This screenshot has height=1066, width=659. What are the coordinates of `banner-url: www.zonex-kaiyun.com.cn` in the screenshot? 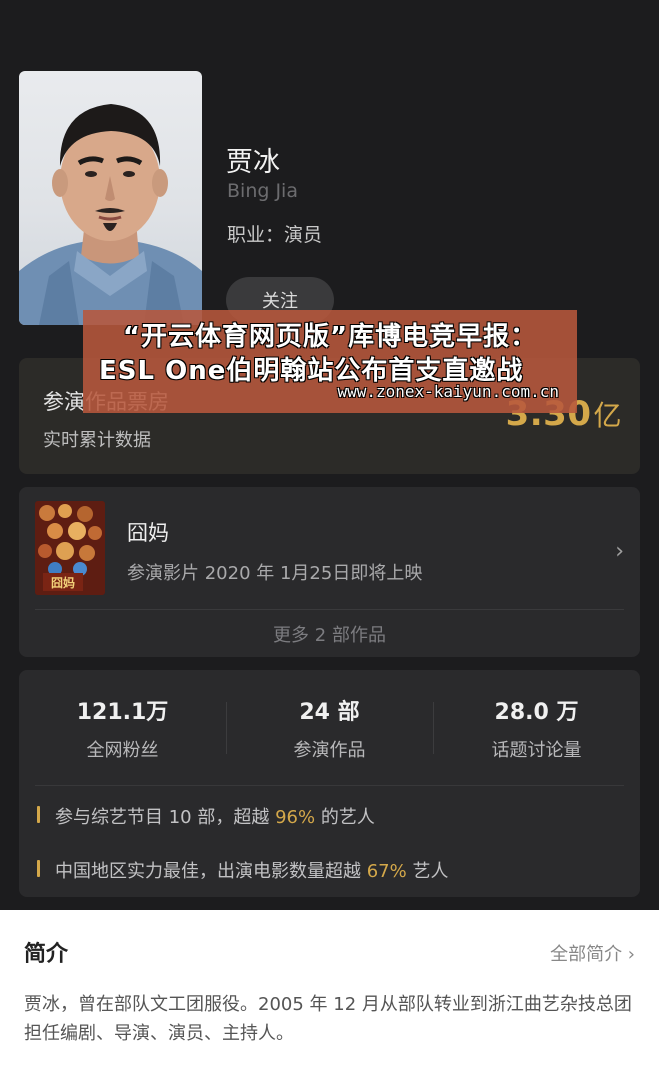 It's located at (448, 391).